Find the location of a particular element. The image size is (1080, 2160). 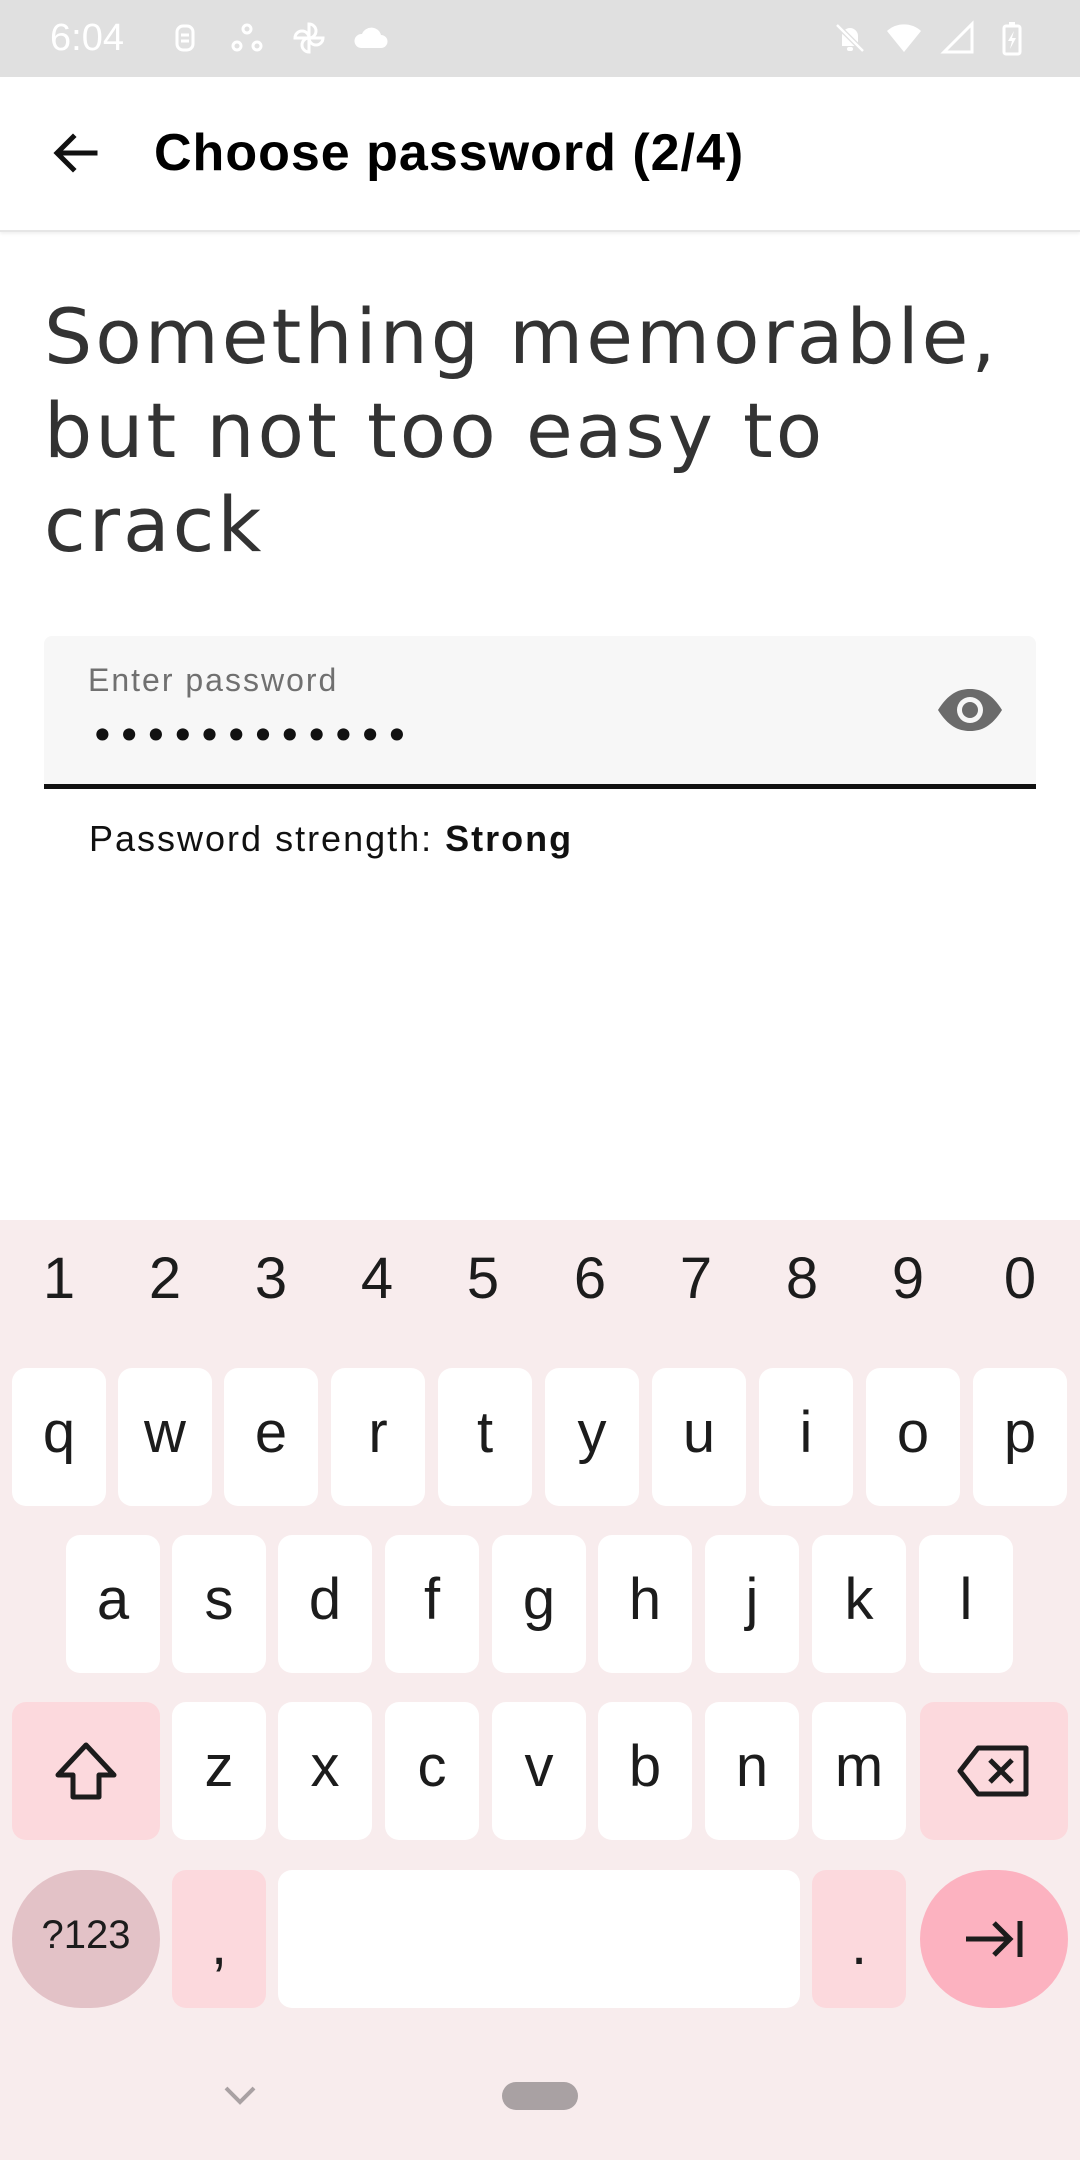

key-3: 3 is located at coordinates (271, 1279).